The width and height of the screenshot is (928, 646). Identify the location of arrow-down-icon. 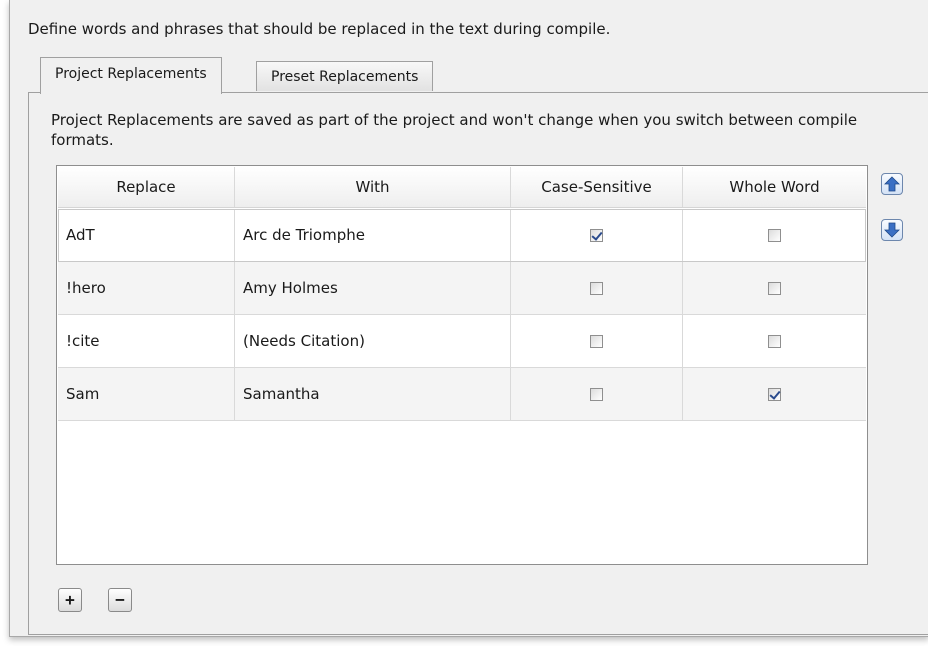
(892, 230).